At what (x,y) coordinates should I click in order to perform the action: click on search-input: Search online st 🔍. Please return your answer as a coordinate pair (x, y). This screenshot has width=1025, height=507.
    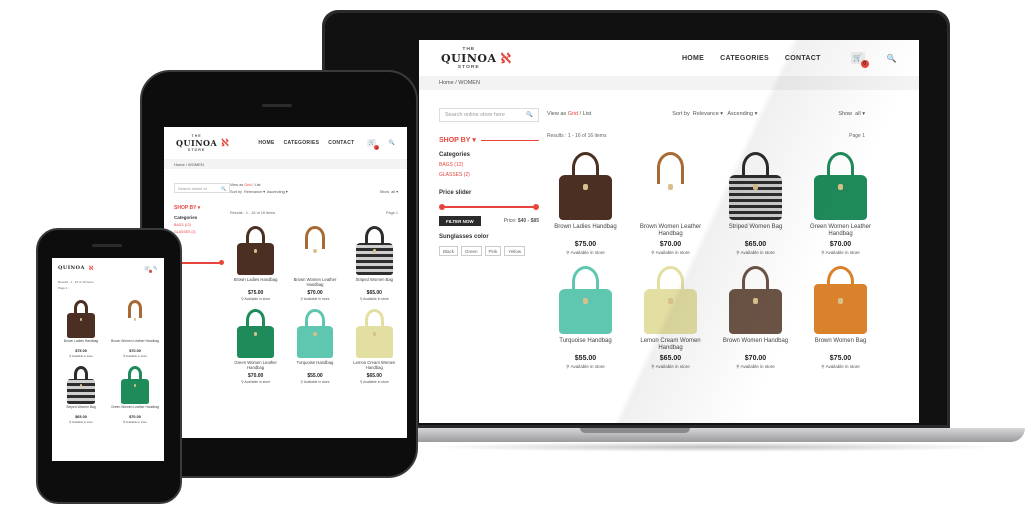
    Looking at the image, I should click on (202, 188).